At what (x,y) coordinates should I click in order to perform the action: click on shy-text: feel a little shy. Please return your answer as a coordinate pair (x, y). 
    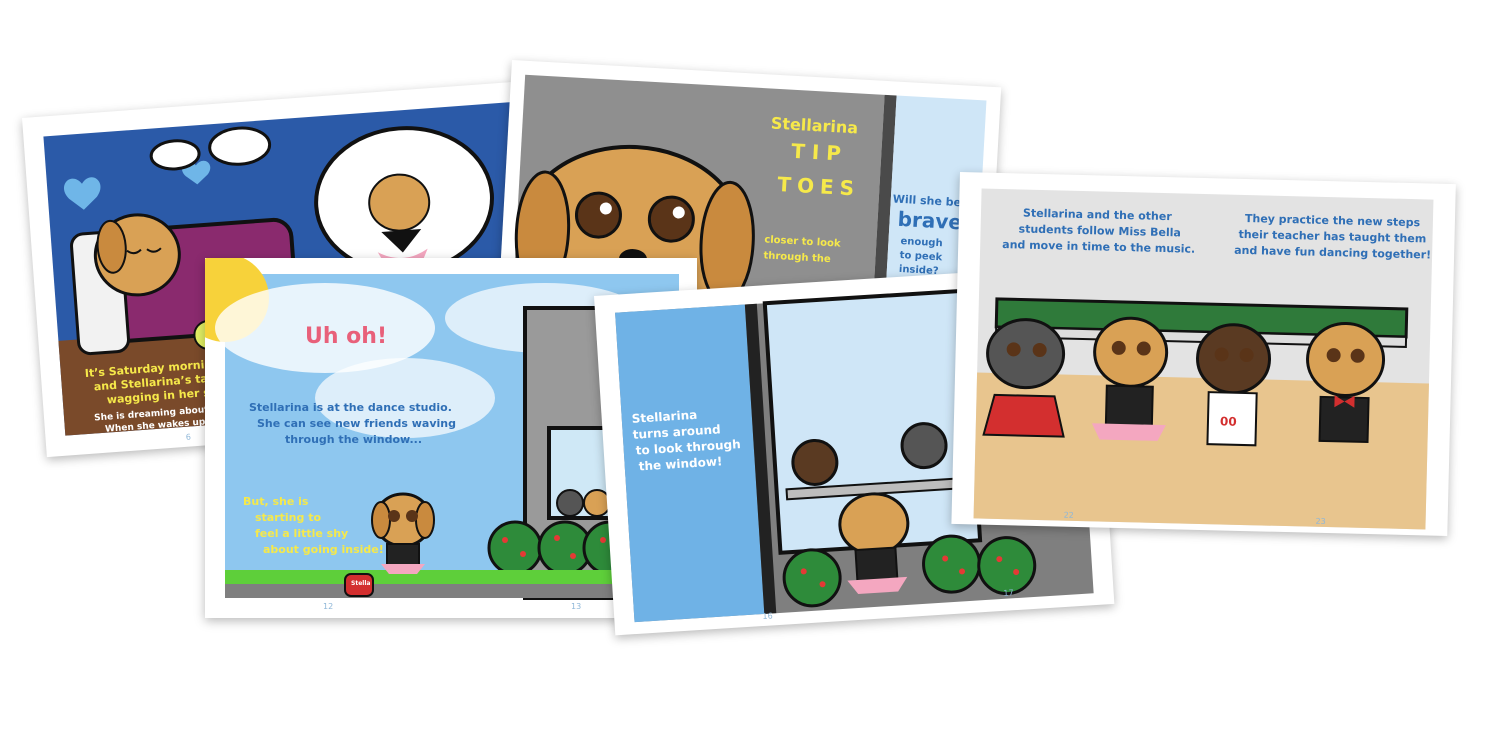
    Looking at the image, I should click on (302, 533).